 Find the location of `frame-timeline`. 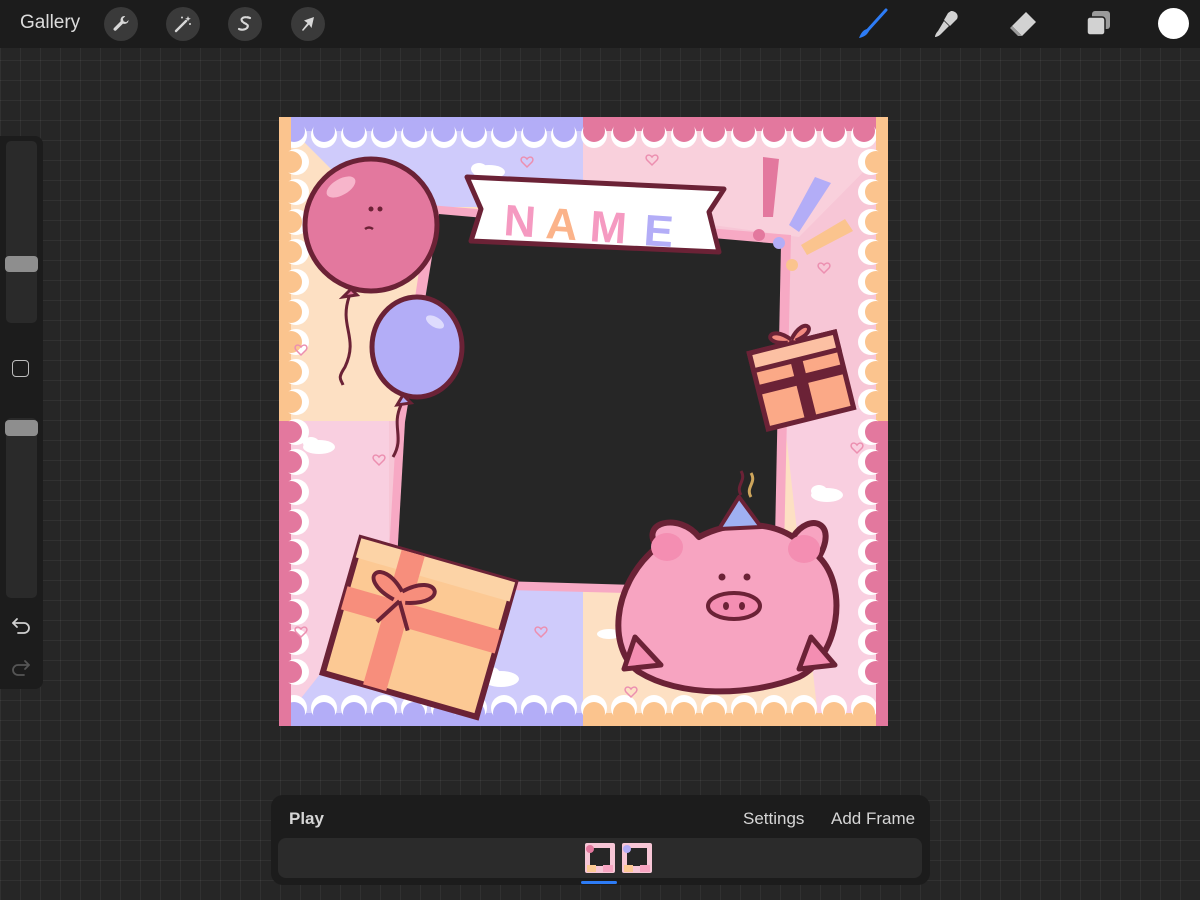

frame-timeline is located at coordinates (600, 858).